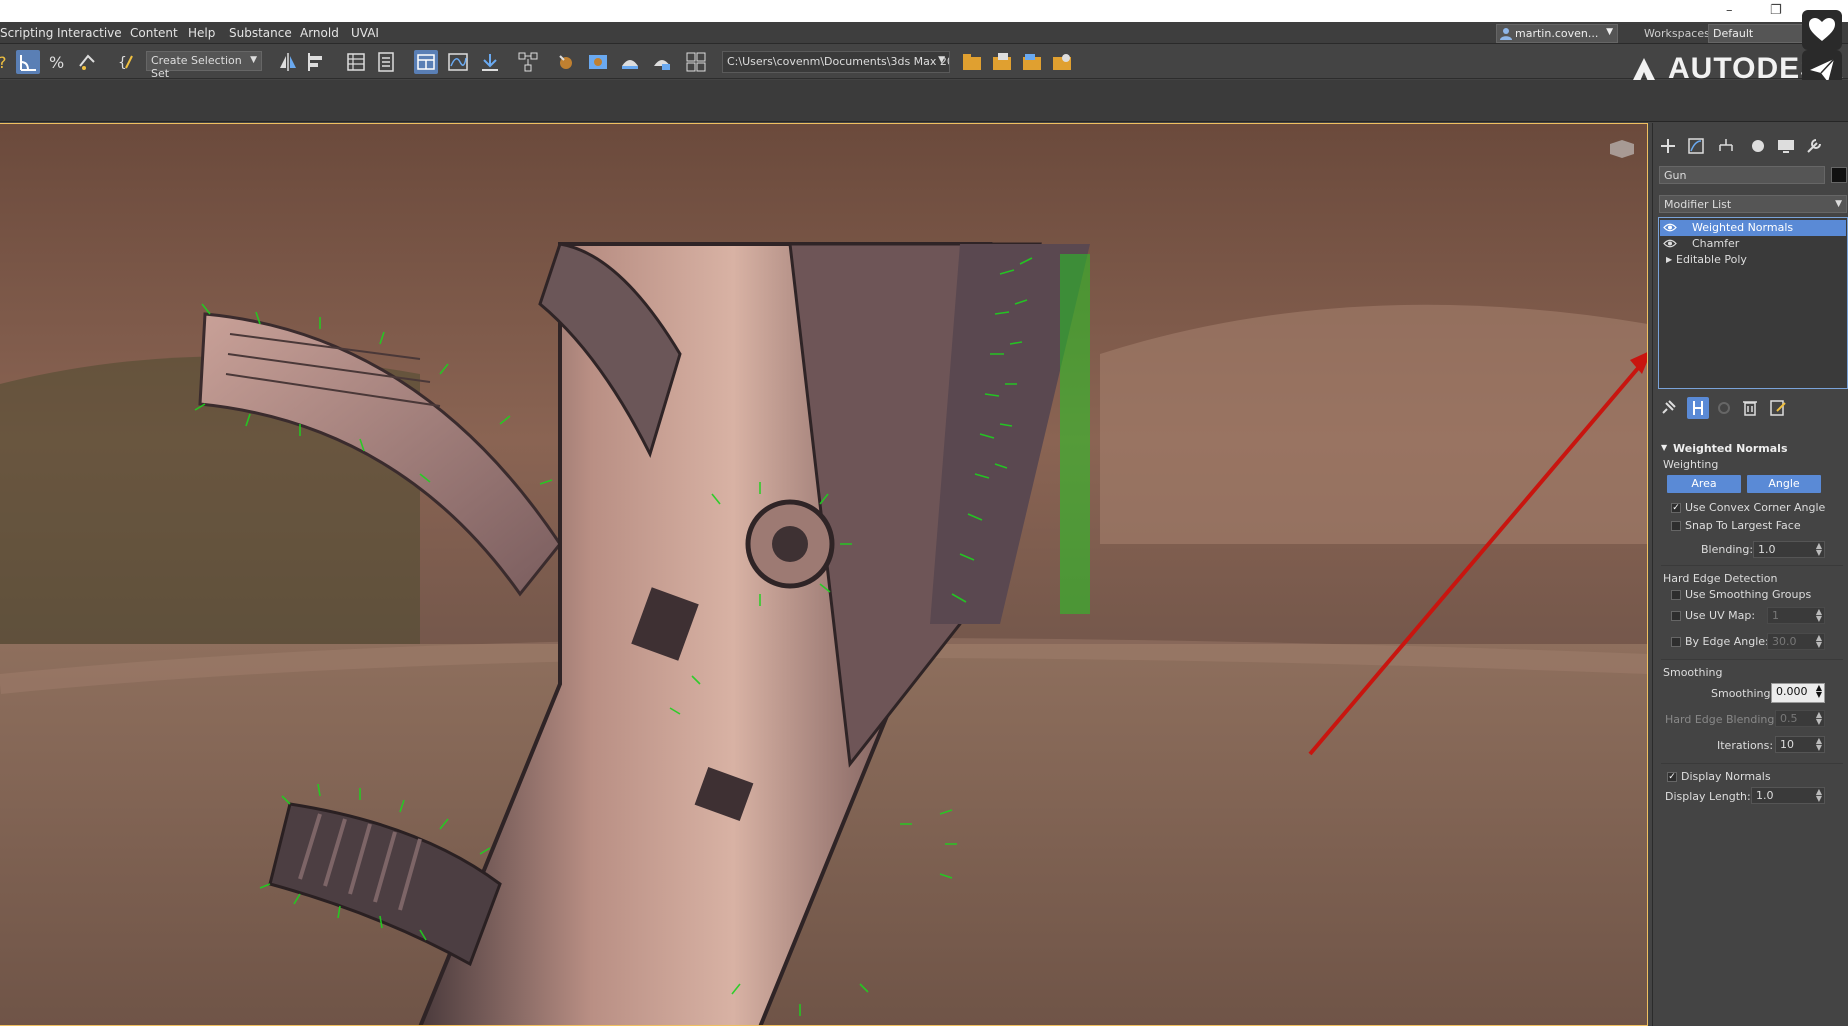  Describe the element at coordinates (1800, 744) in the screenshot. I see `iterations-spinner: 10 ▲ ▼` at that location.